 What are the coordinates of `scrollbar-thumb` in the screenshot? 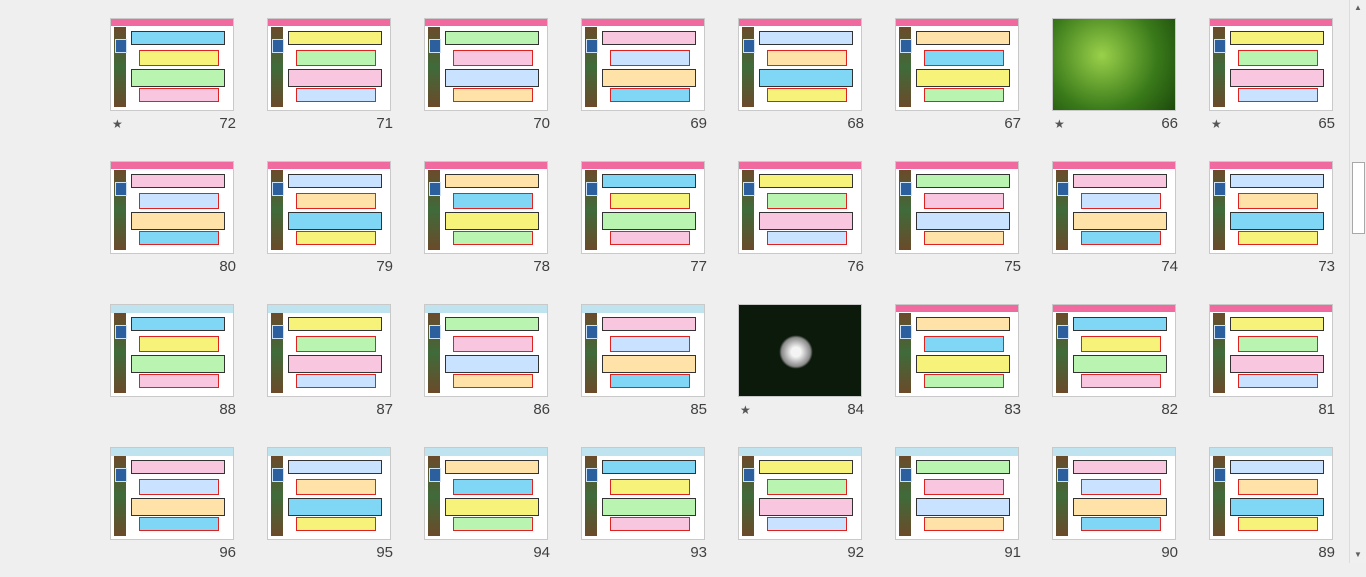 It's located at (1358, 198).